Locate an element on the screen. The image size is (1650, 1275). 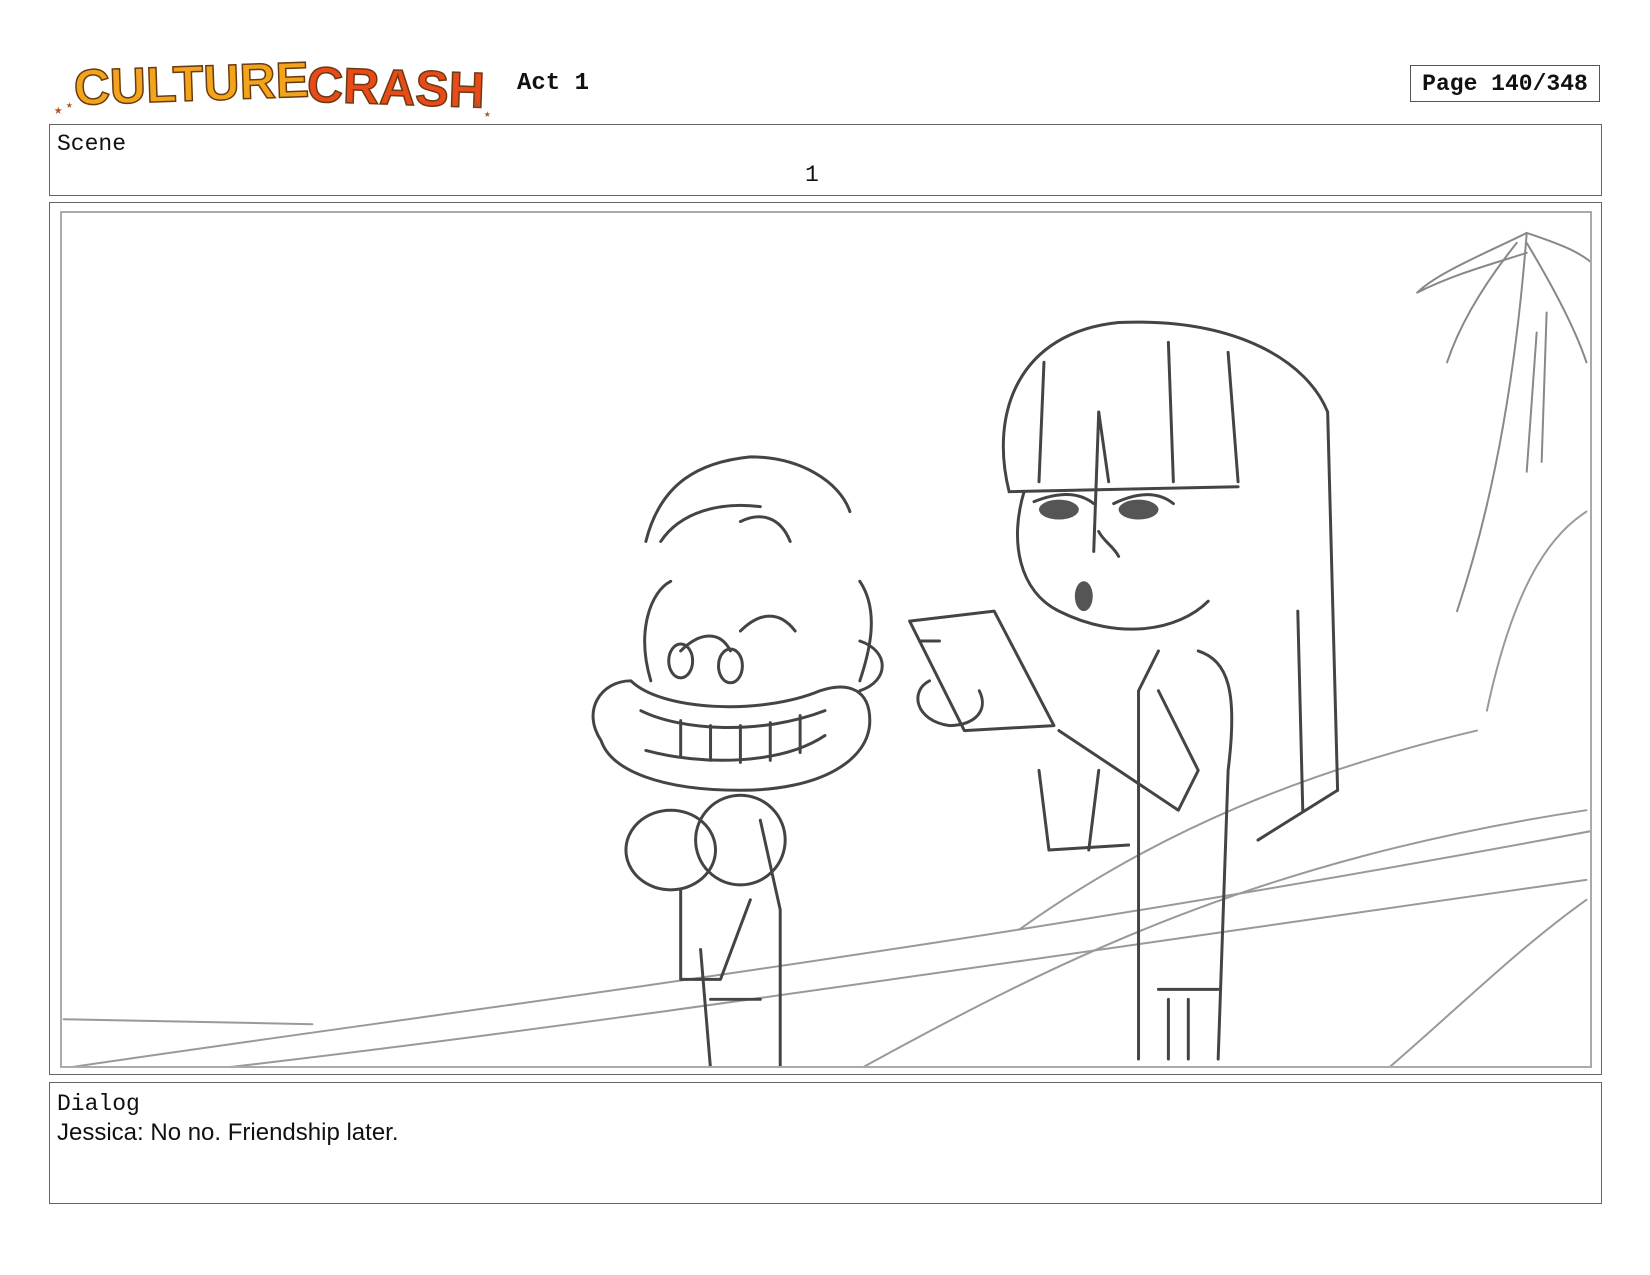
dialog-box: Dialog Jessica: No no. Friendship later. is located at coordinates (825, 1143).